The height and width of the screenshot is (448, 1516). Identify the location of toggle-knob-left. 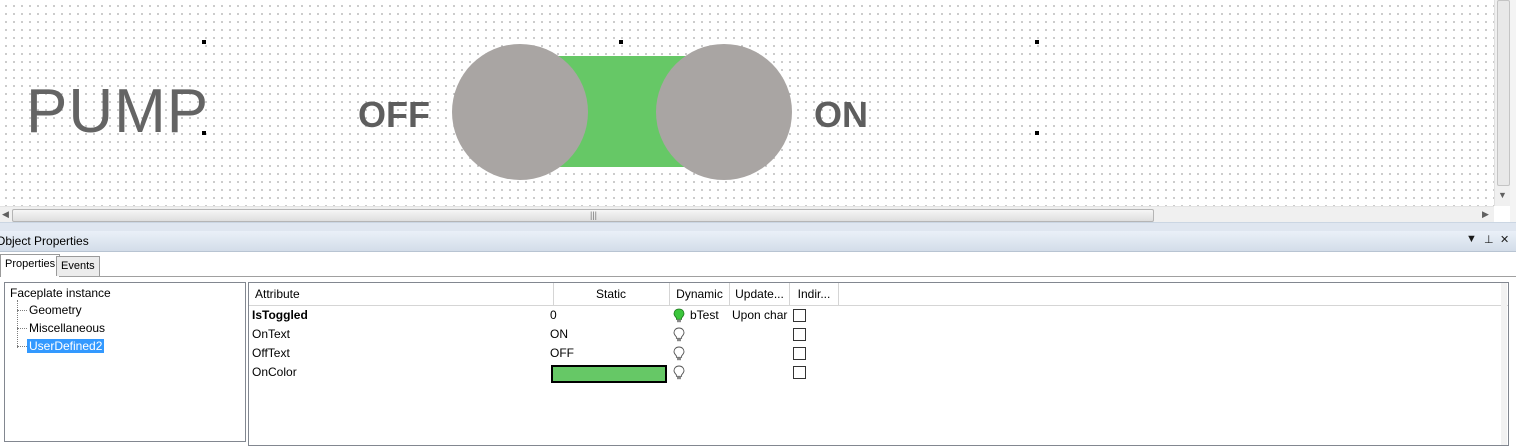
(520, 112).